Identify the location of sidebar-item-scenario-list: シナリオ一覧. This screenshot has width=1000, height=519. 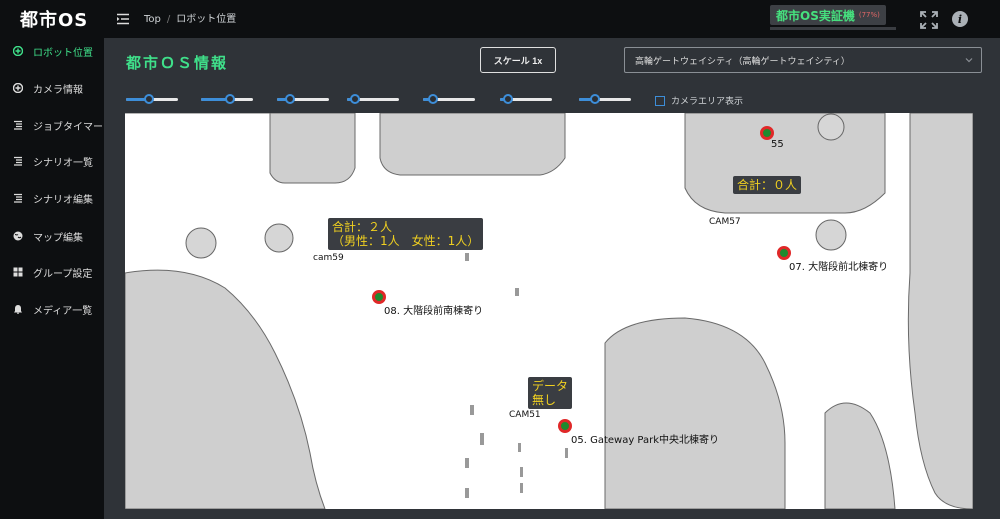
(52, 161).